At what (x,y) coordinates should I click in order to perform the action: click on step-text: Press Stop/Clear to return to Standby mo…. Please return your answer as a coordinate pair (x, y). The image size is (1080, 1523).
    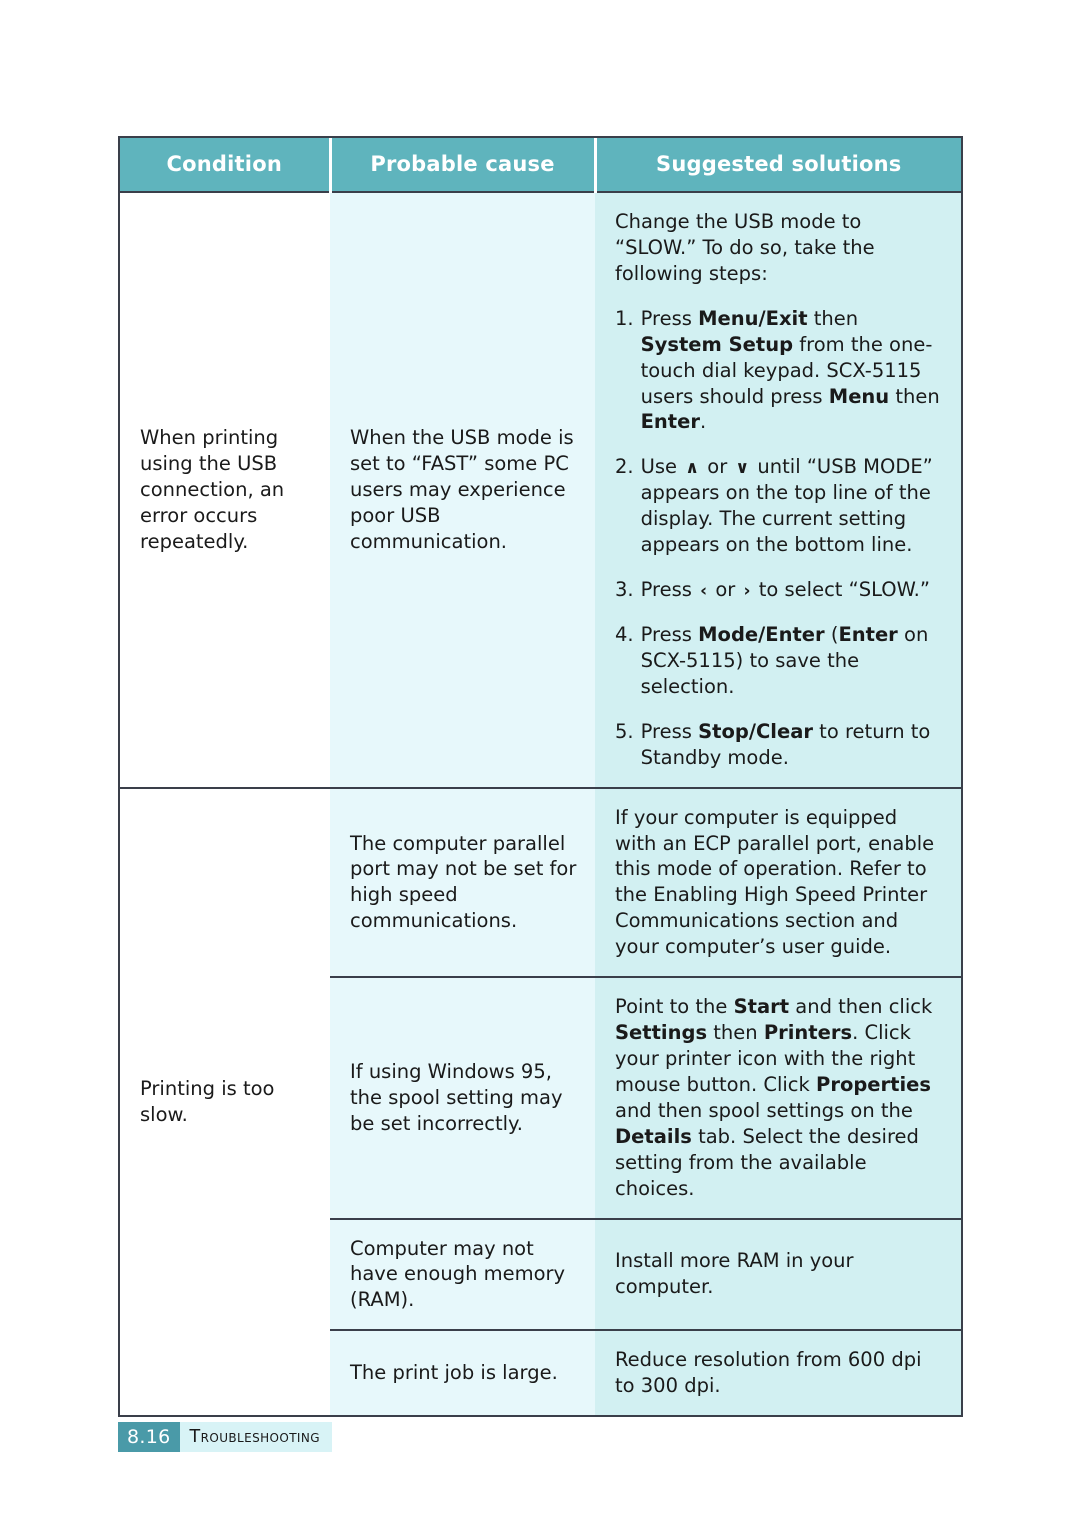
    Looking at the image, I should click on (785, 744).